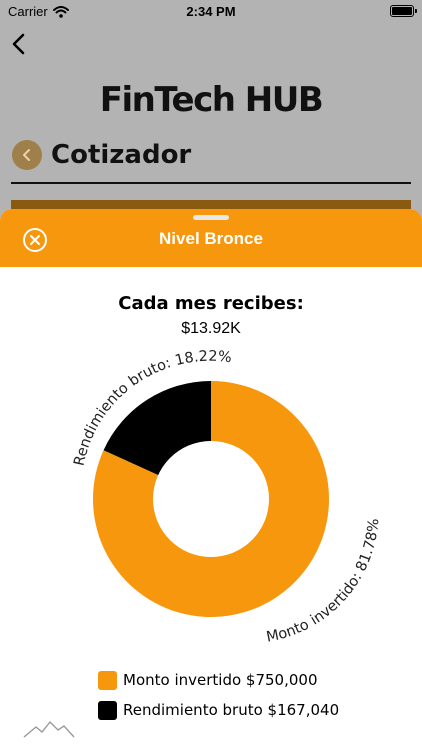  I want to click on donut-hole, so click(211, 499).